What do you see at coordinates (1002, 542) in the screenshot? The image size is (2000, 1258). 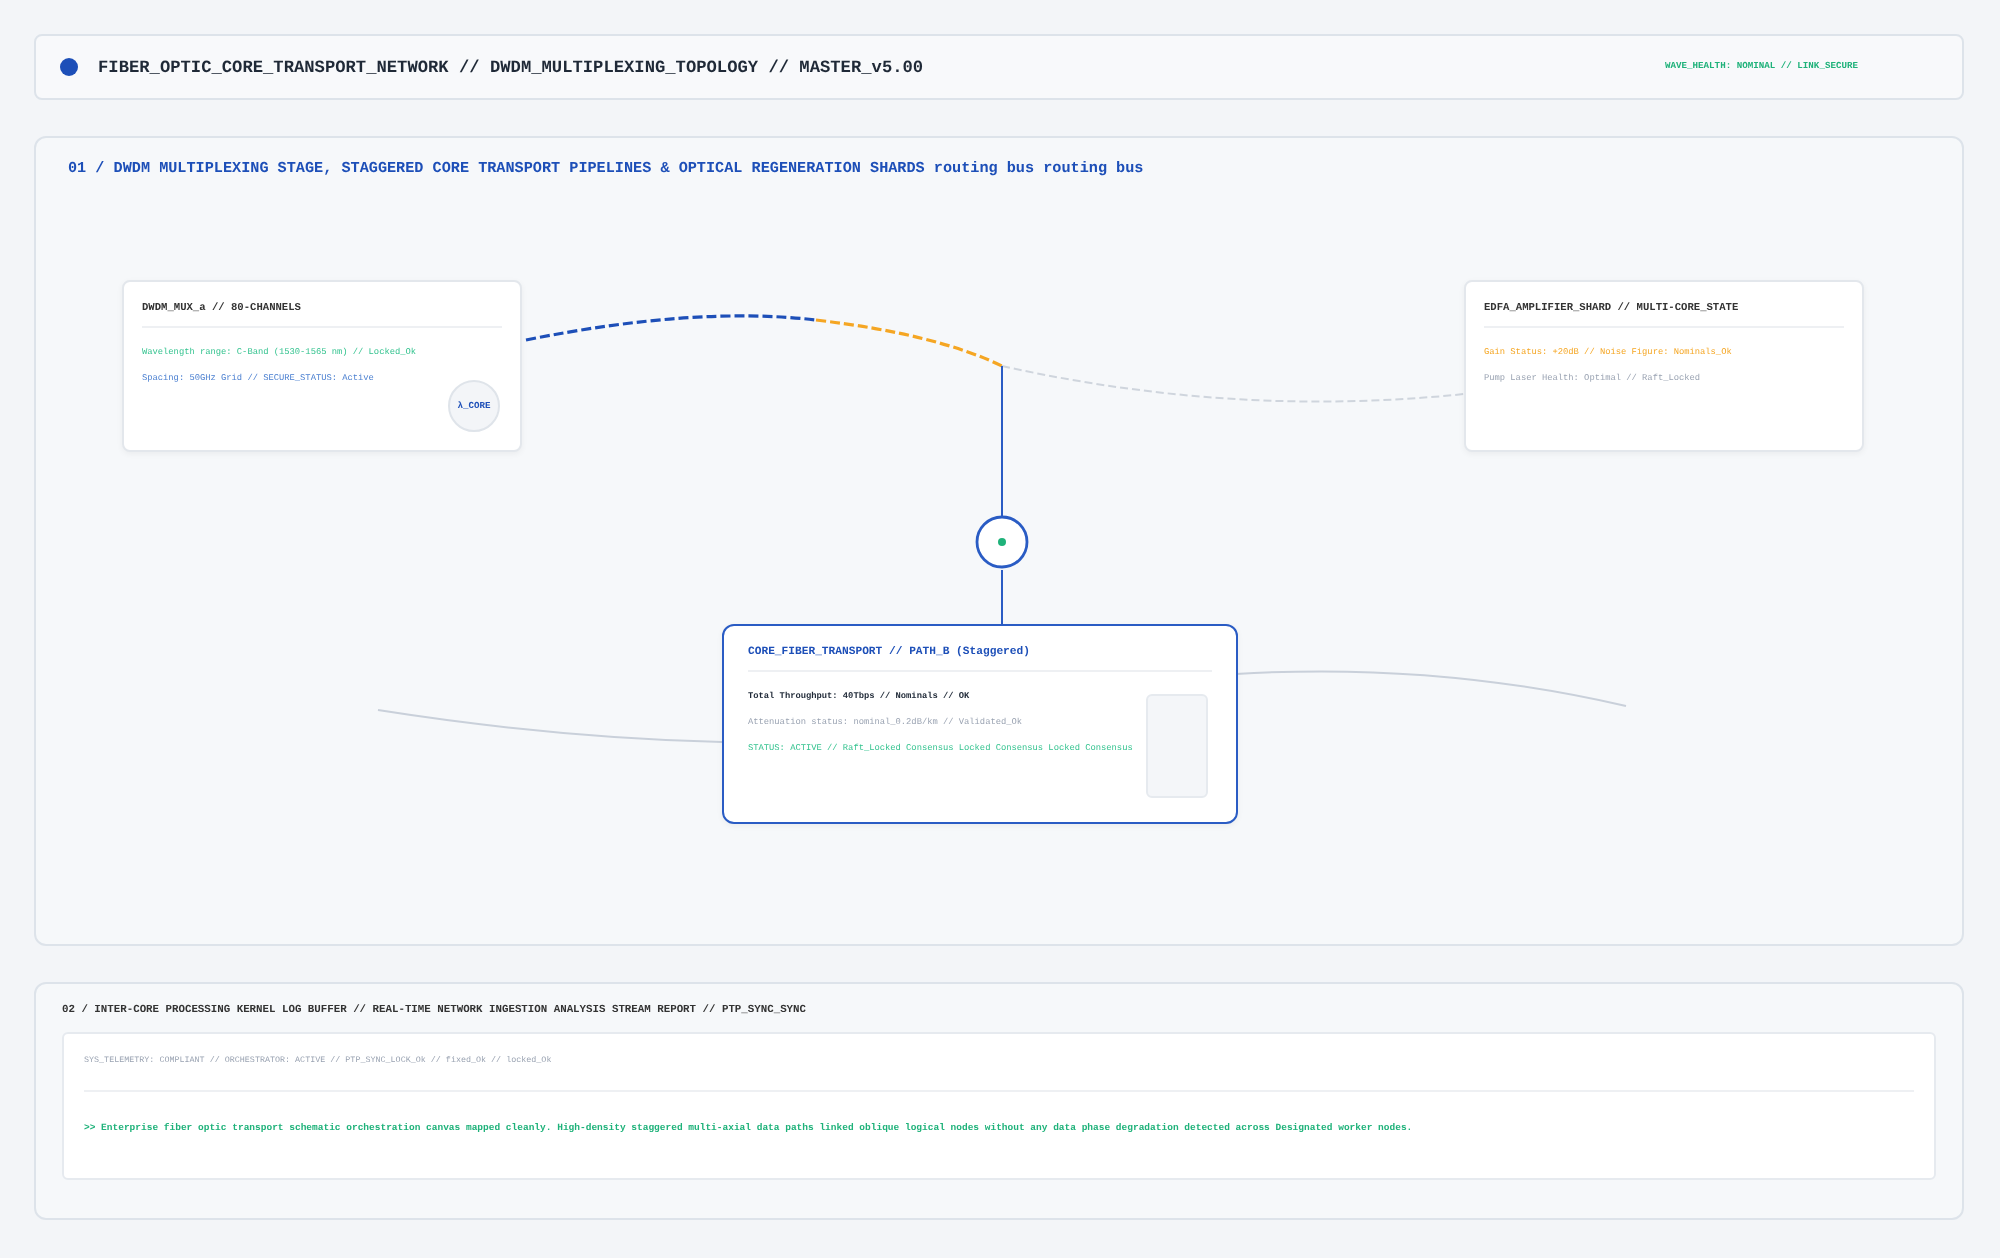 I see `junction-node` at bounding box center [1002, 542].